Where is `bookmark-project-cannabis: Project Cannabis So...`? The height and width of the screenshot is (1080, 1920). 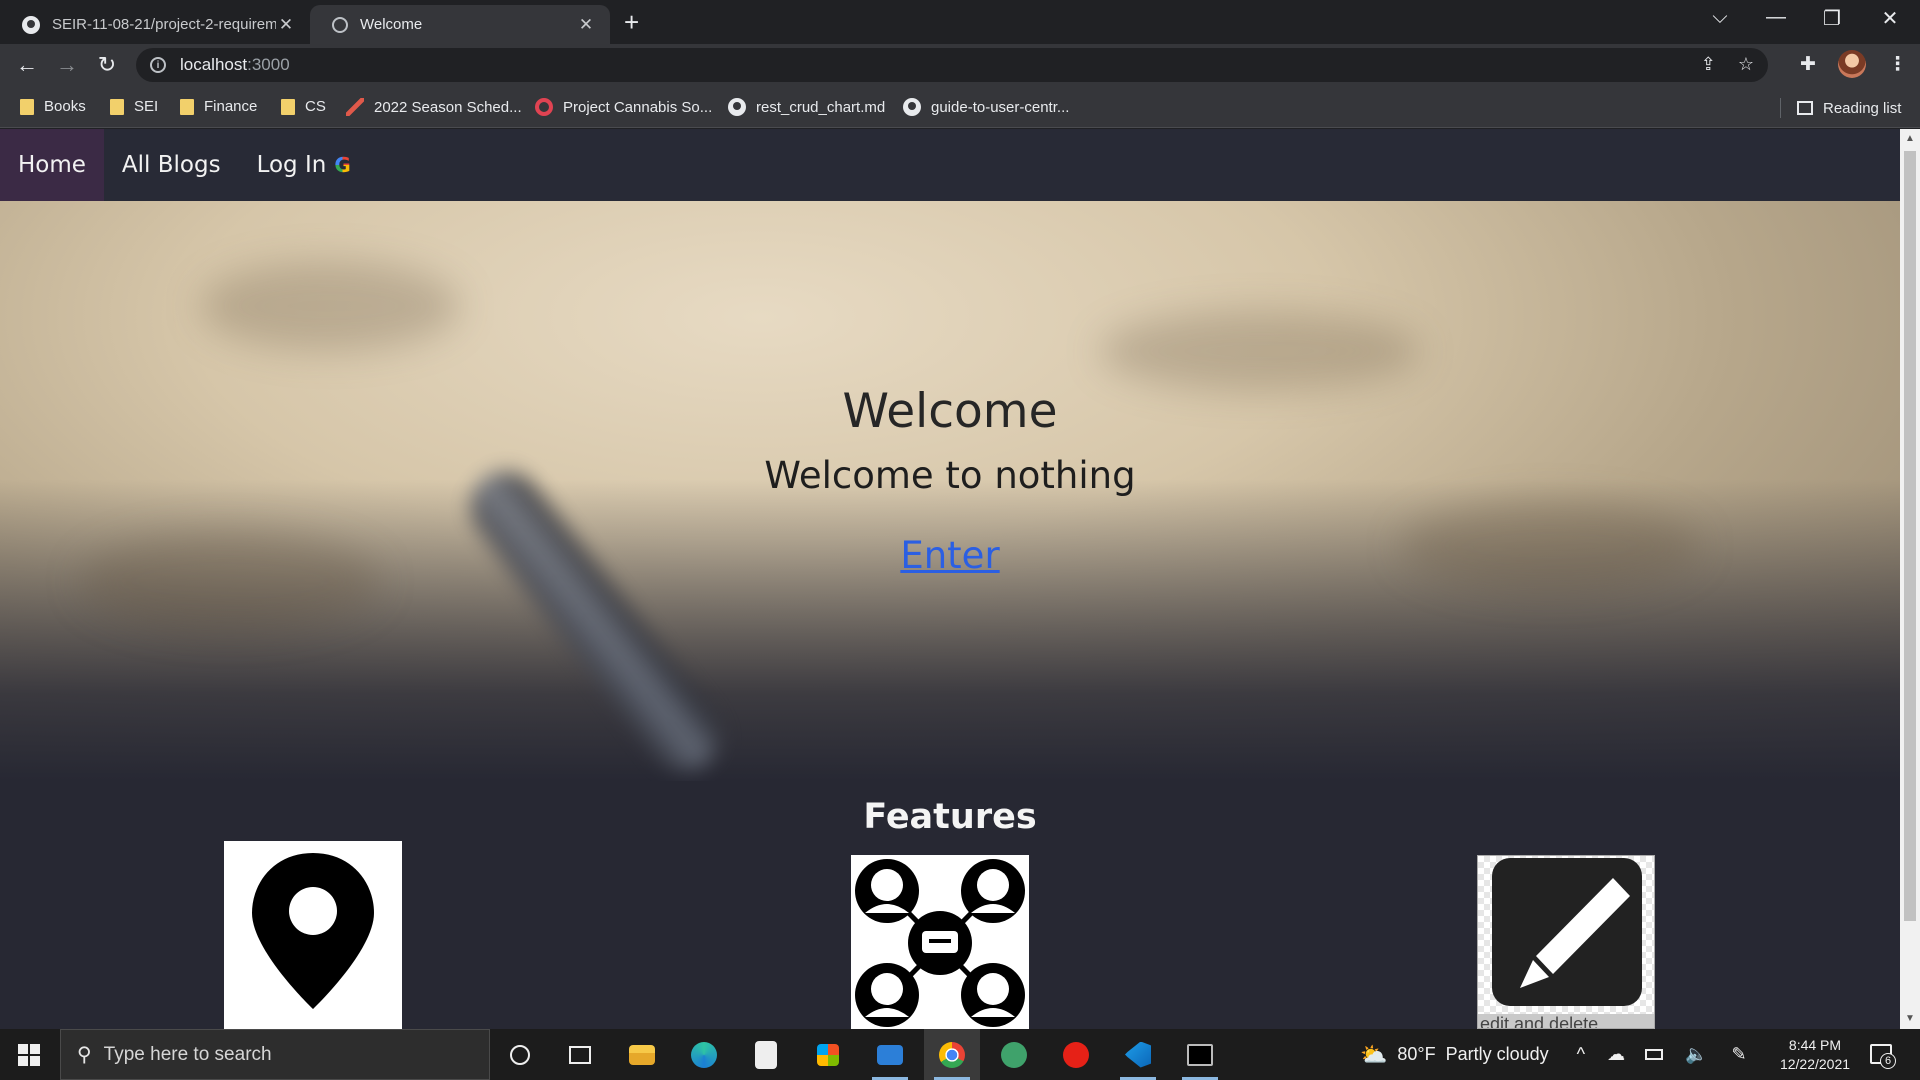 bookmark-project-cannabis: Project Cannabis So... is located at coordinates (623, 107).